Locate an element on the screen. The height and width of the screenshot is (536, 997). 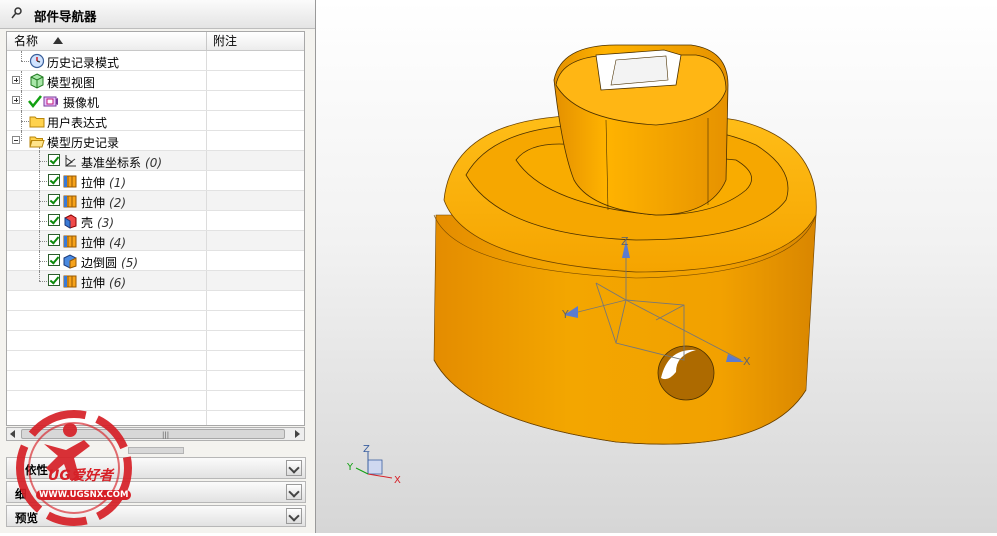
feature-name: 边倒圆 is located at coordinates (99, 263).